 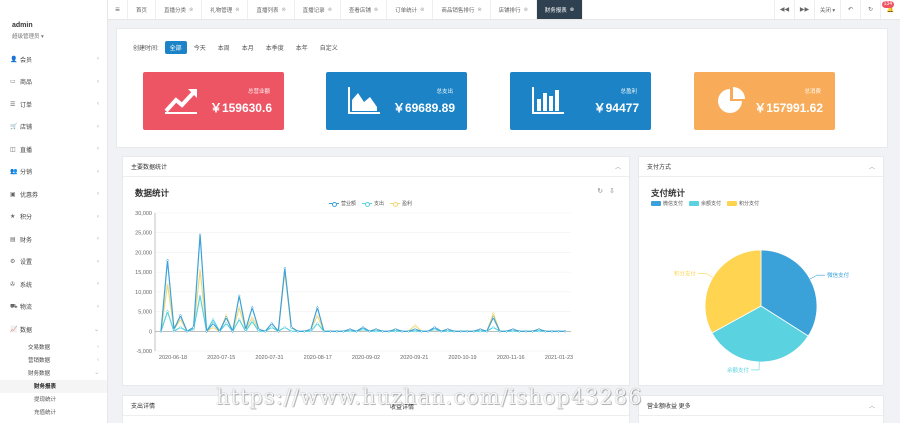 What do you see at coordinates (53, 36) in the screenshot?
I see `user-role-dropdown: 超级管理员 ▾` at bounding box center [53, 36].